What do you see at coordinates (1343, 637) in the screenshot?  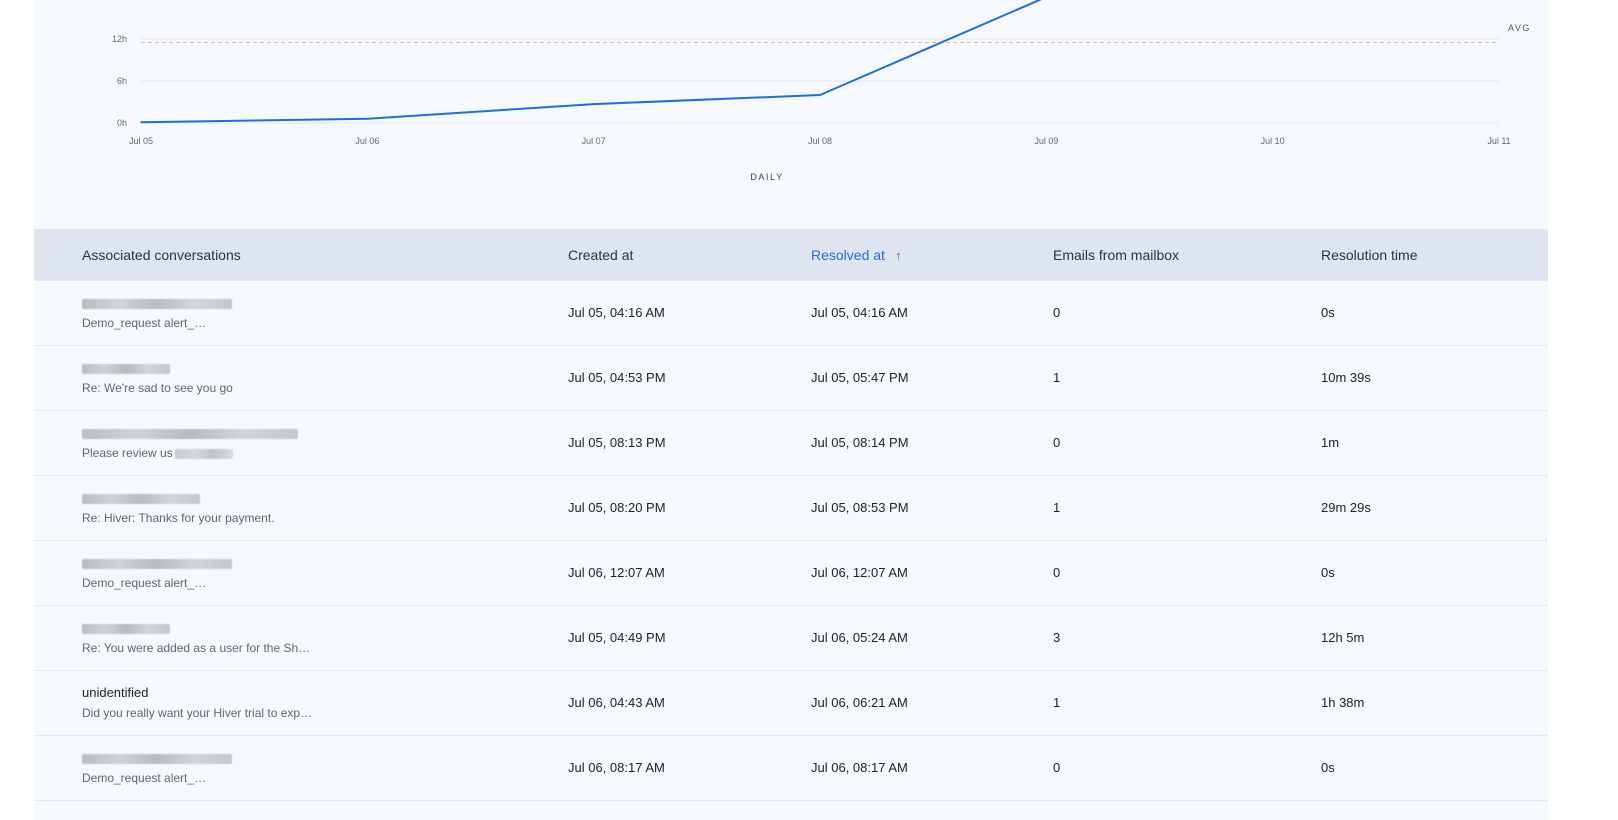 I see `resolution-time-cell: 12h 5m` at bounding box center [1343, 637].